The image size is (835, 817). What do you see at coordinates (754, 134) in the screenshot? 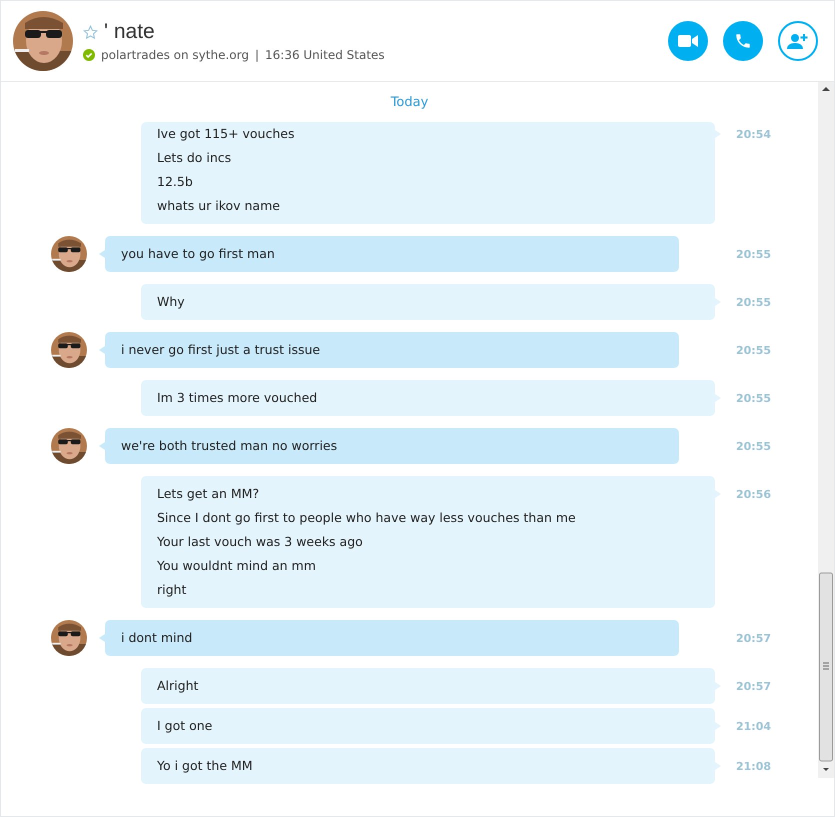
I see `message-time: 20:54` at bounding box center [754, 134].